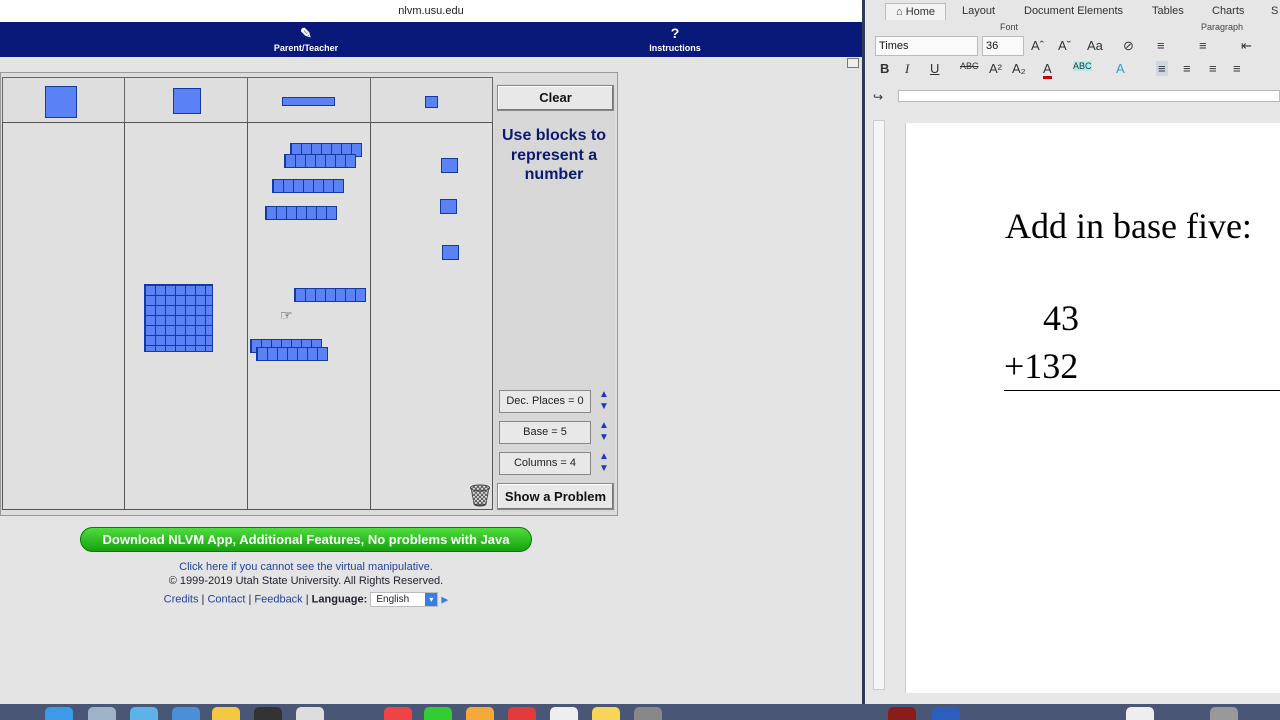 The height and width of the screenshot is (720, 1280). Describe the element at coordinates (969, 66) in the screenshot. I see `strikethrough-icon: ABC` at that location.